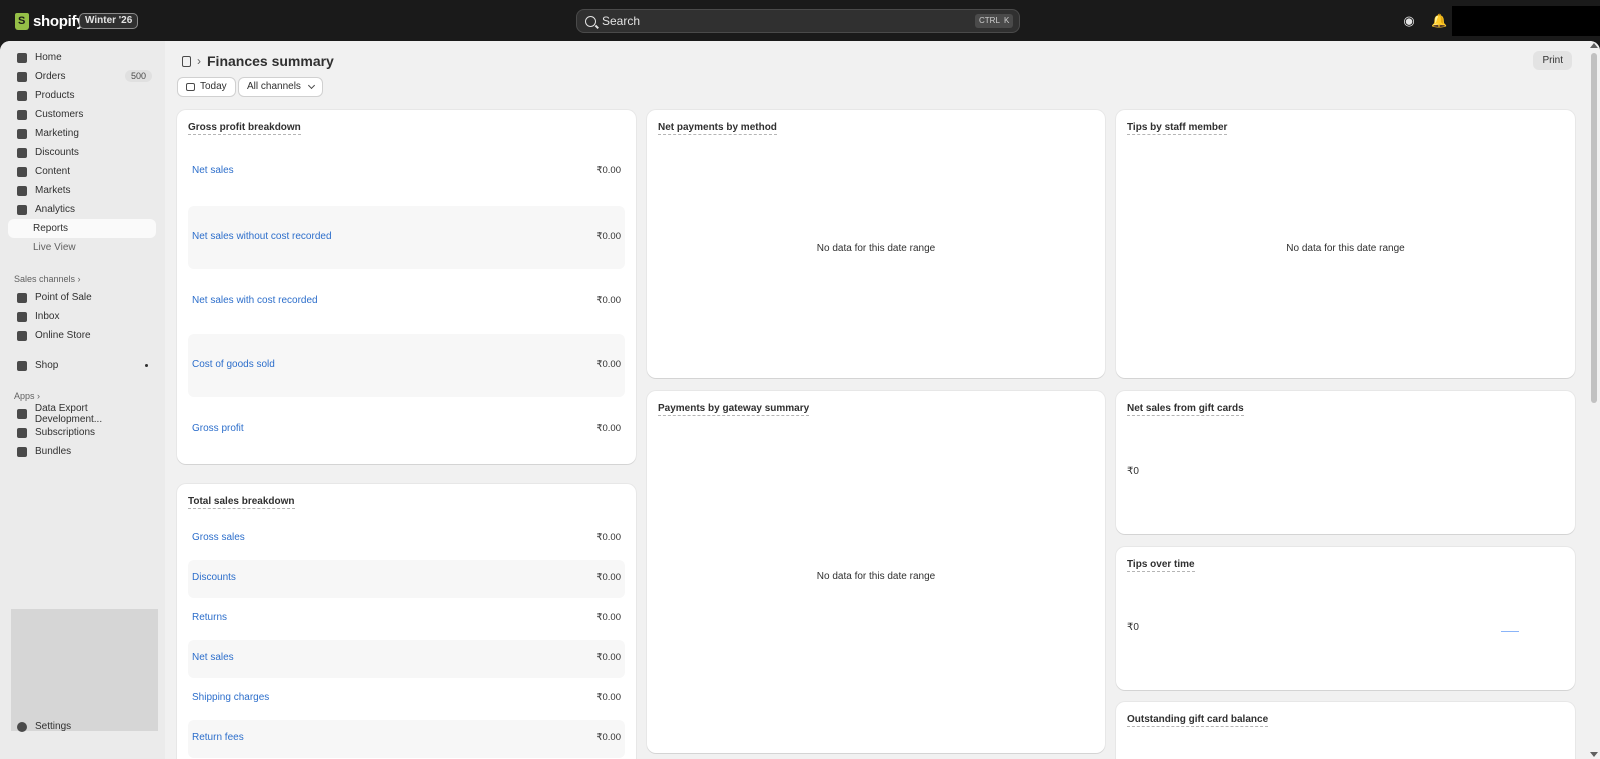 This screenshot has width=1600, height=759. What do you see at coordinates (590, 21) in the screenshot?
I see `search-icon` at bounding box center [590, 21].